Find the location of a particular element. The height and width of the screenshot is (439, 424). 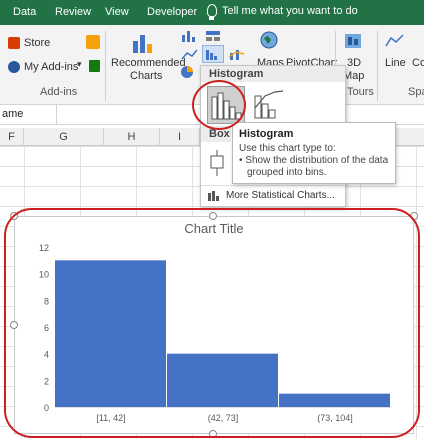

x-tick-label: (42, 73] is located at coordinates (223, 418).